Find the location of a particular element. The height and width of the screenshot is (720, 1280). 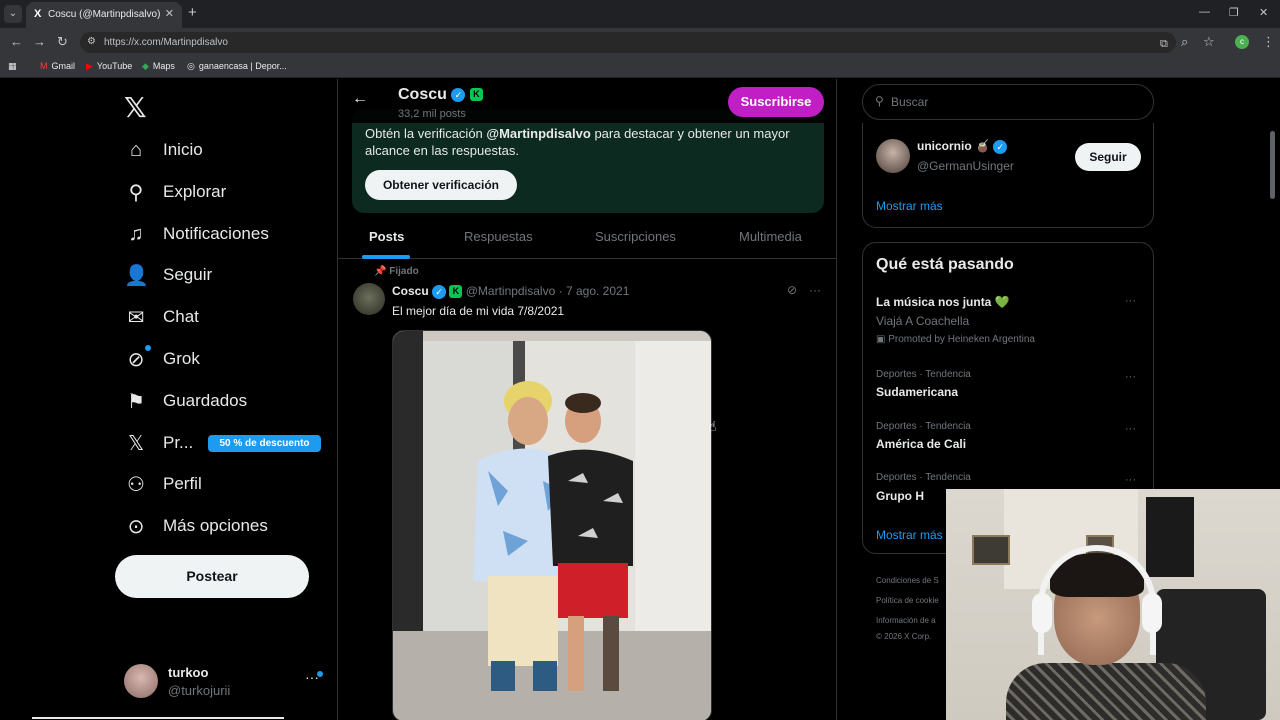

show-more-trends-link: Mostrar más is located at coordinates (909, 535).